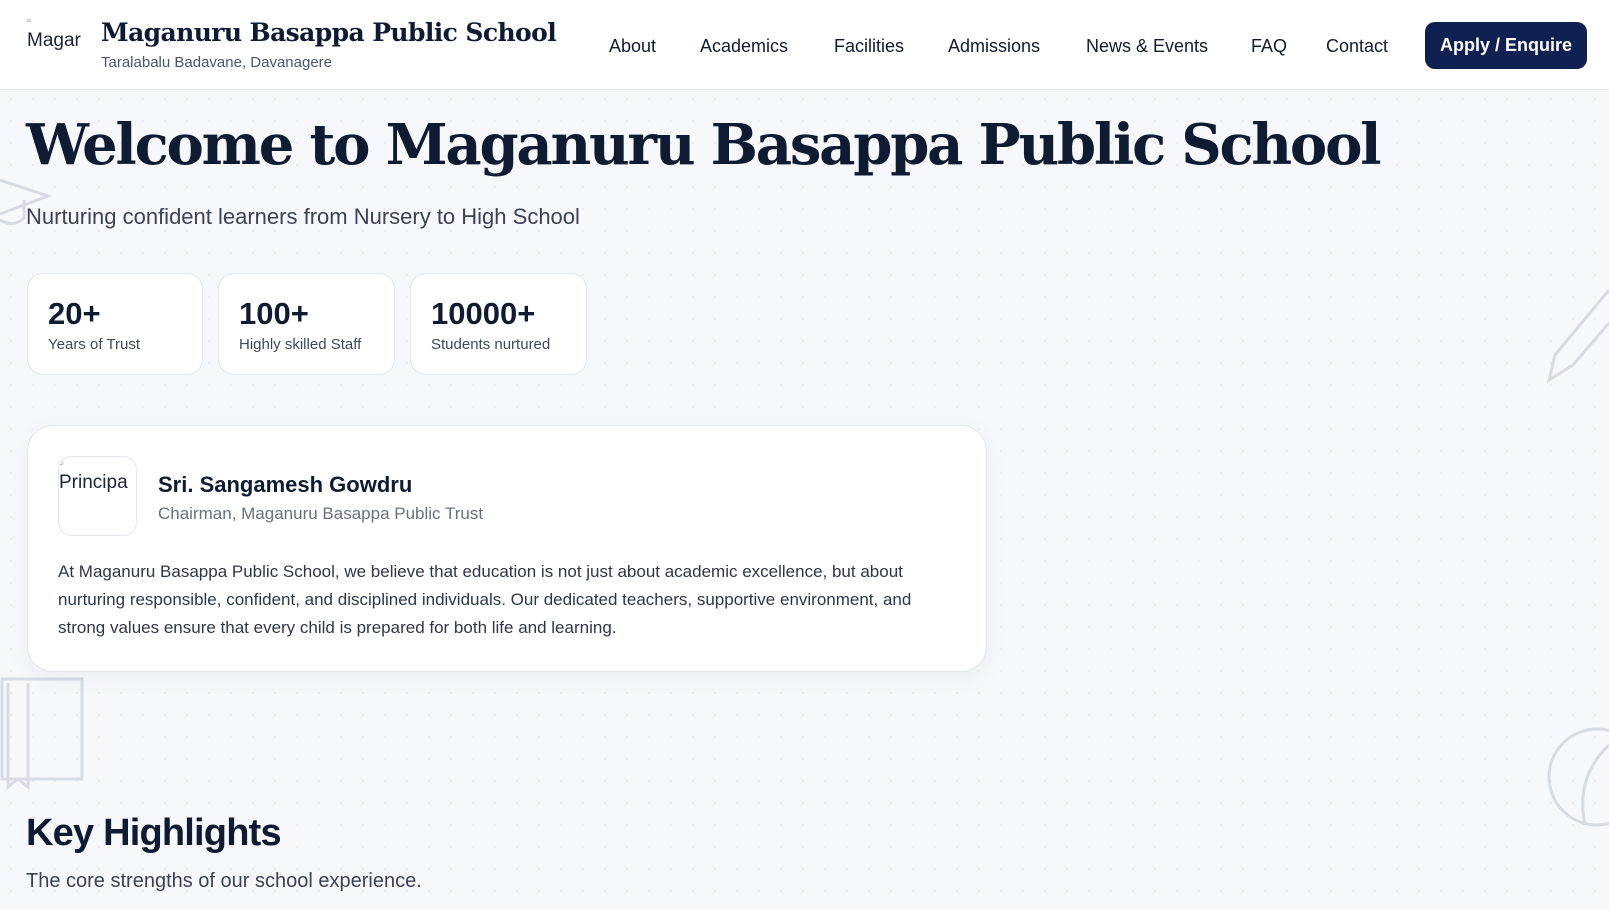 The height and width of the screenshot is (909, 1609). Describe the element at coordinates (154, 833) in the screenshot. I see `section-title: Key Highlights` at that location.